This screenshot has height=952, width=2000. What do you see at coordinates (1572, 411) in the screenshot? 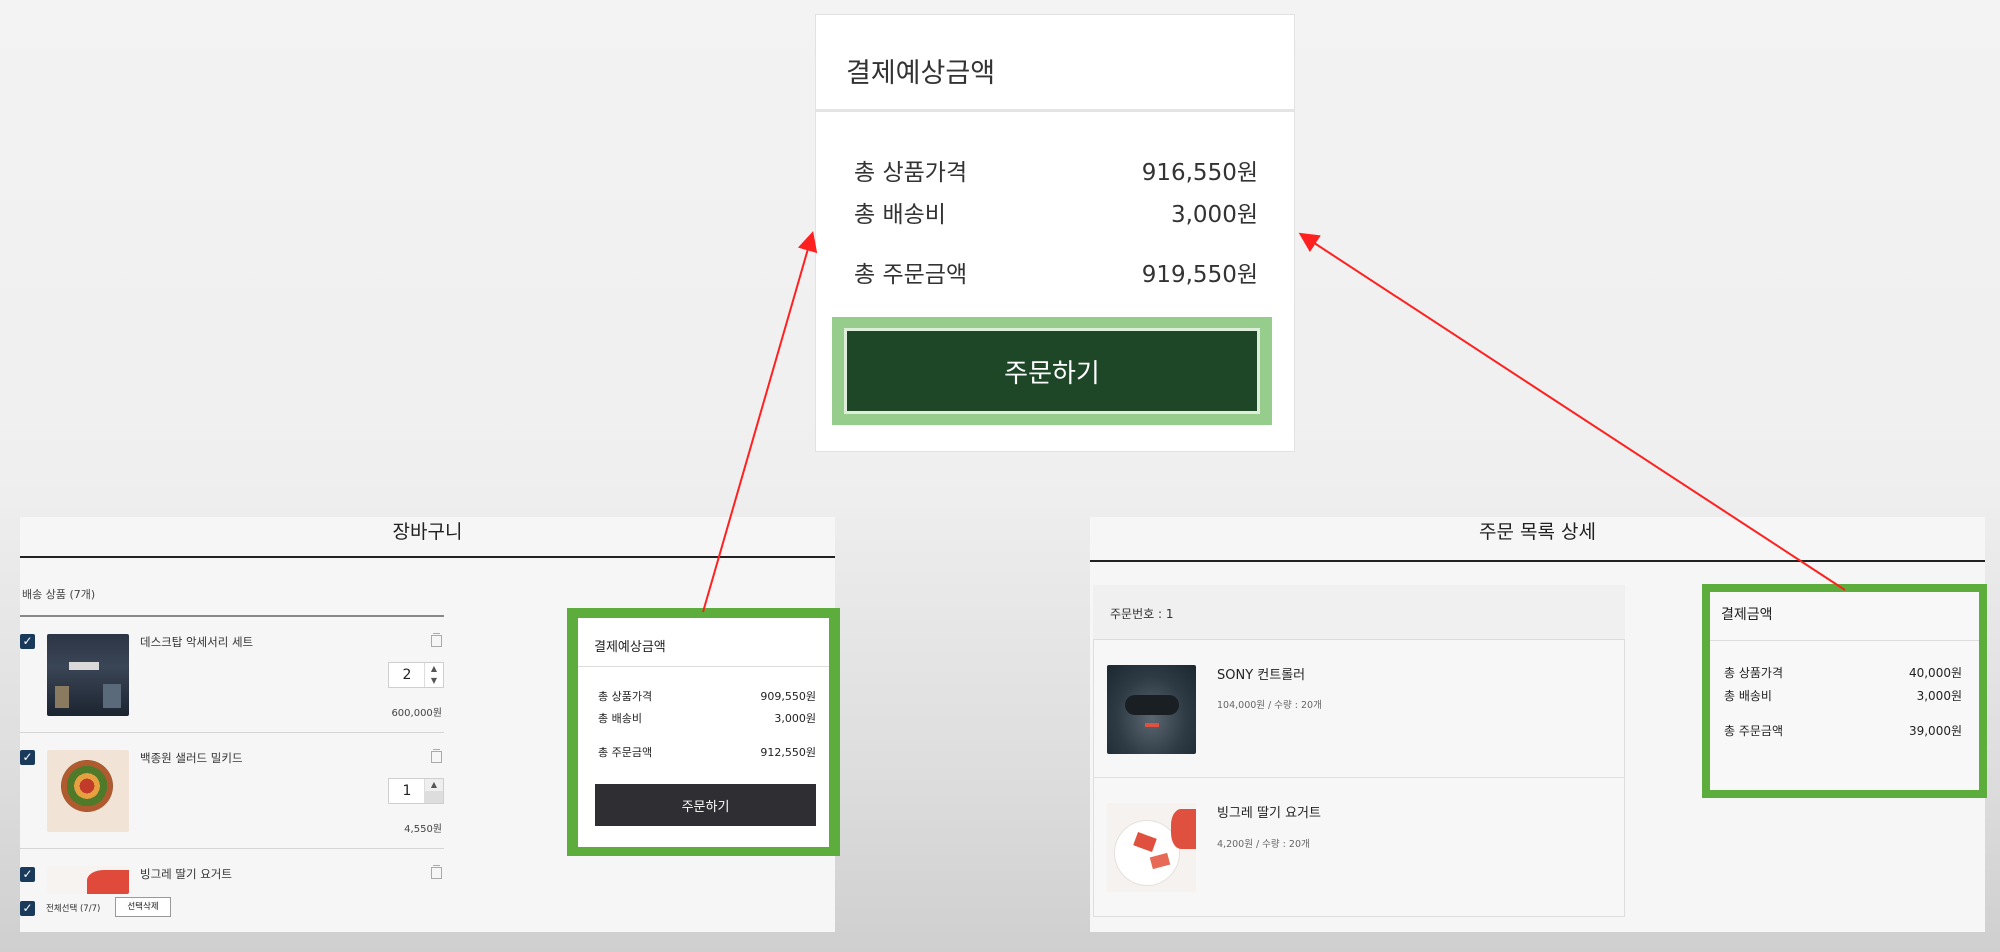
I see `arrow-order-to-zoom` at bounding box center [1572, 411].